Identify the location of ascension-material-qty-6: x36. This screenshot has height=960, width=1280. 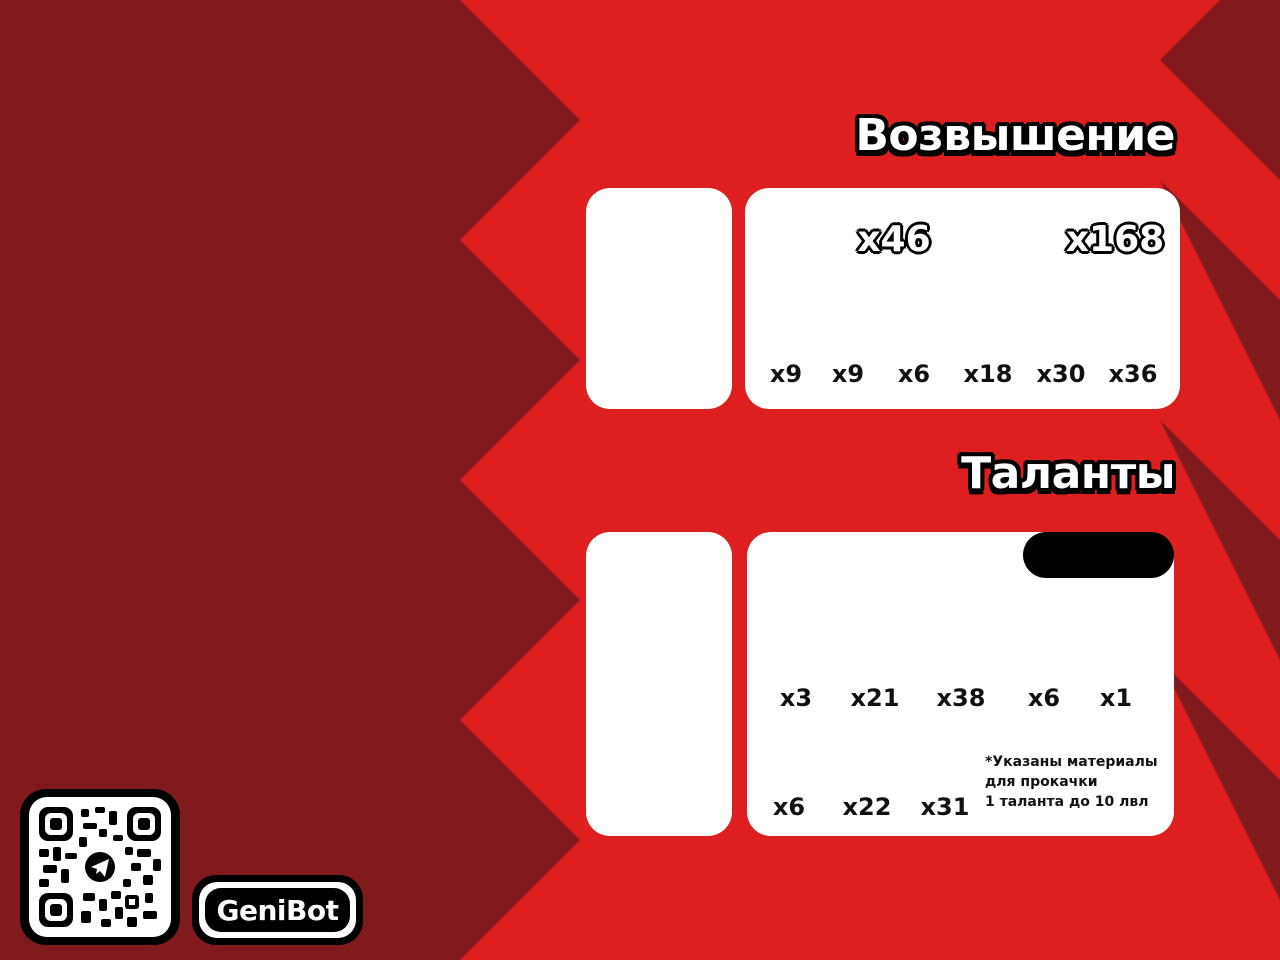
(1133, 374).